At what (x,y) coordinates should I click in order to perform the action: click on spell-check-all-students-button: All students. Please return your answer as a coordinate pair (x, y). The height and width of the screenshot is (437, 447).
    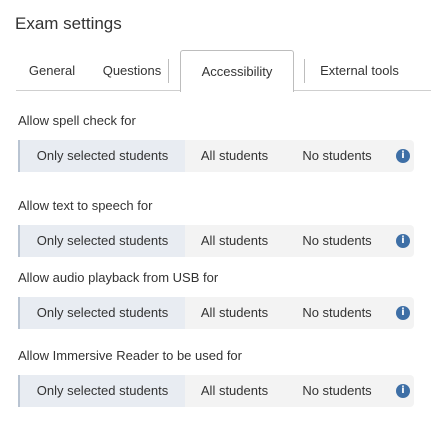
    Looking at the image, I should click on (234, 156).